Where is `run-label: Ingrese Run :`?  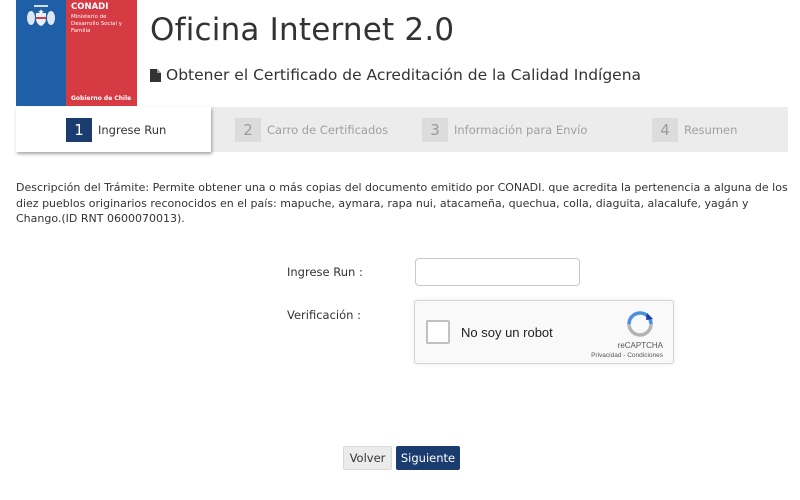 run-label: Ingrese Run : is located at coordinates (325, 272).